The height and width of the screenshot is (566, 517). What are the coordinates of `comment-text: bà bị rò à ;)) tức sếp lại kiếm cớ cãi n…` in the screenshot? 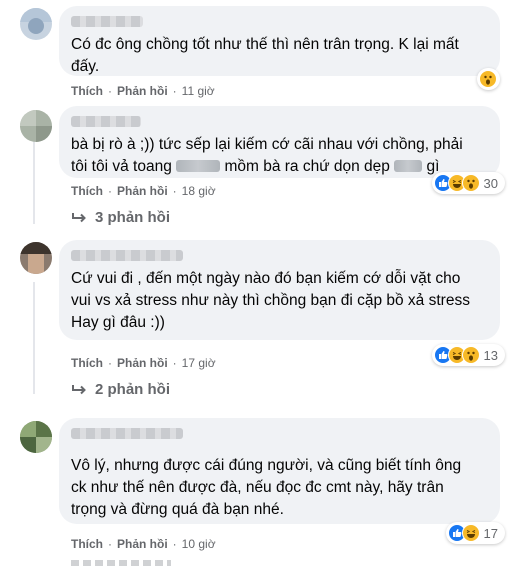 It's located at (267, 155).